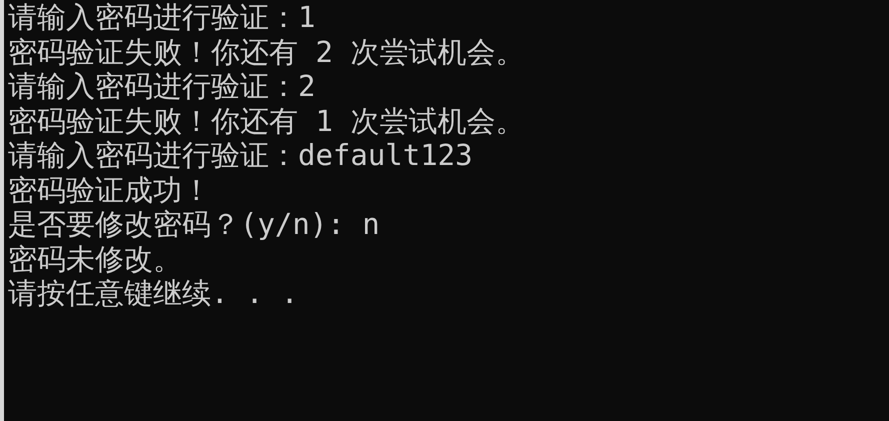  I want to click on console-output-line: 请输入密码进行验证：default123, so click(240, 155).